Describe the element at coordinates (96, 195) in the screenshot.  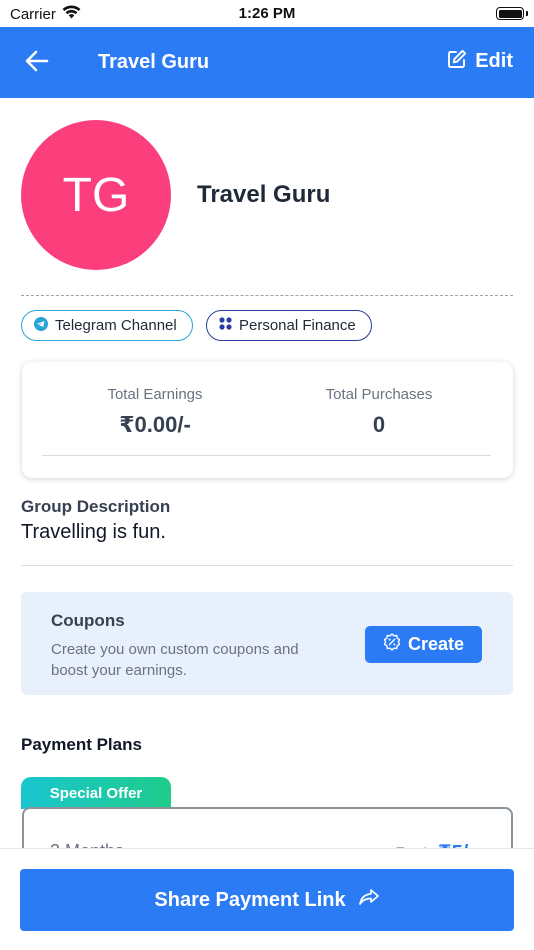
I see `avatar: TG` at that location.